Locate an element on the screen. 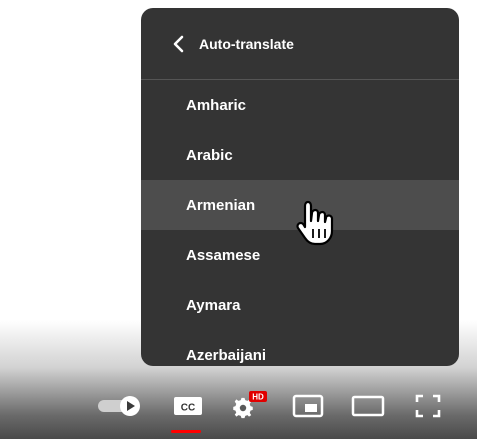 Image resolution: width=477 pixels, height=439 pixels. cc-text: CC is located at coordinates (188, 408).